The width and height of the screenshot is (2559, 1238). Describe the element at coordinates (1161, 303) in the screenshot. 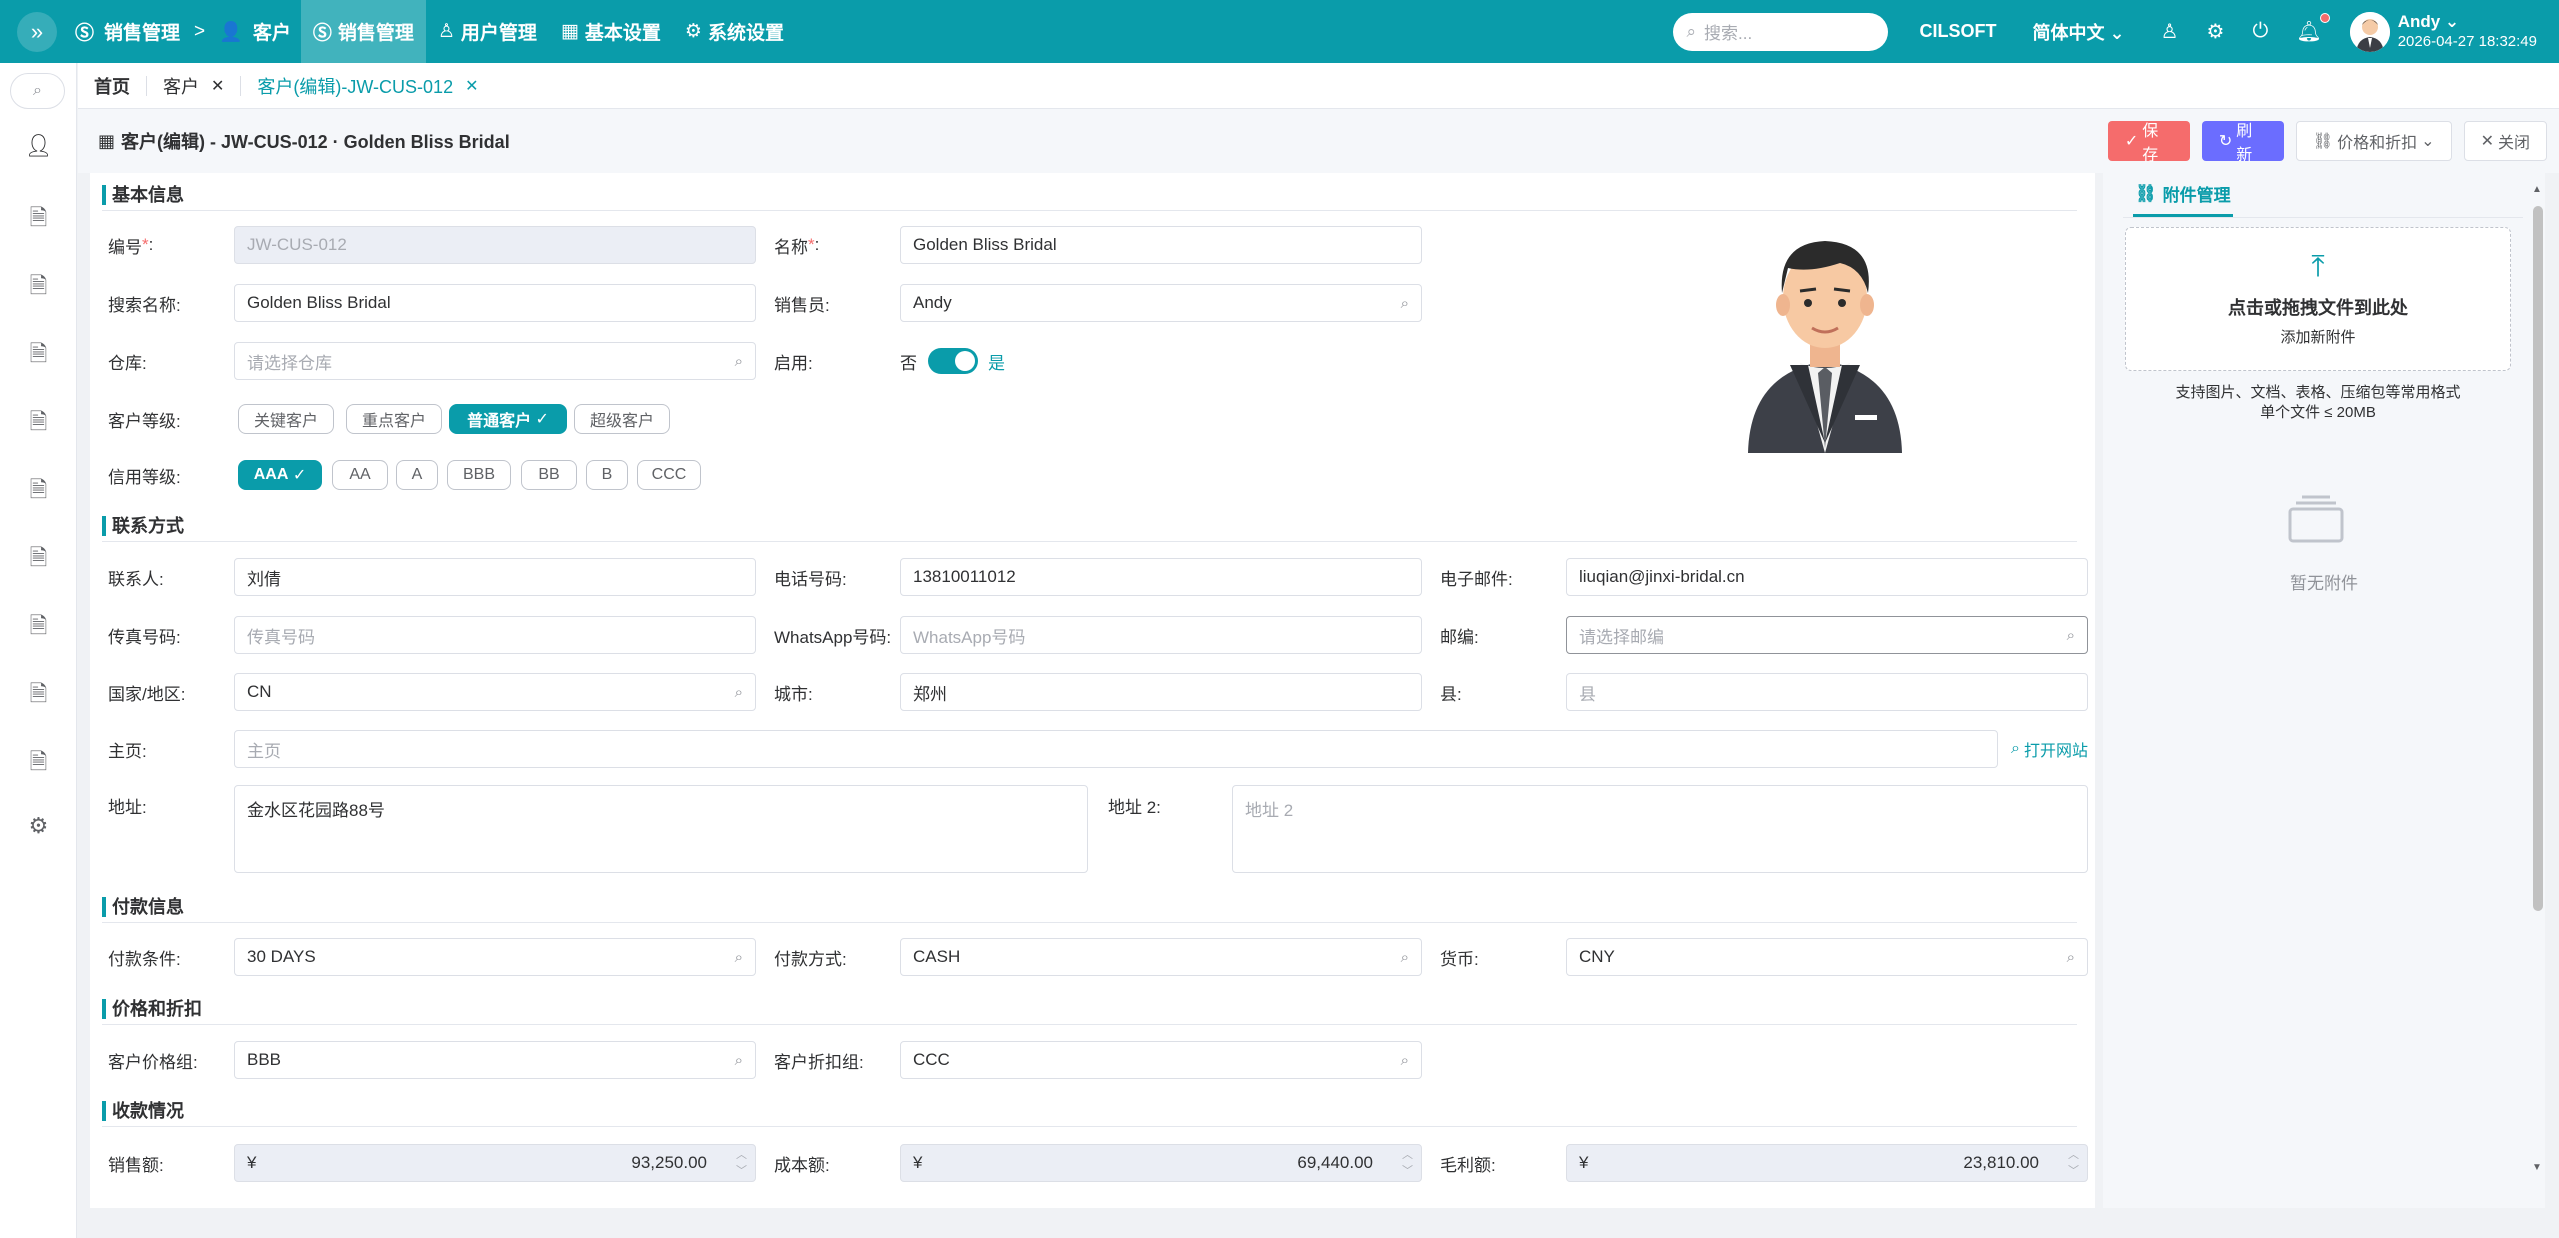

I see `salesman-select: Andy ⌕` at that location.